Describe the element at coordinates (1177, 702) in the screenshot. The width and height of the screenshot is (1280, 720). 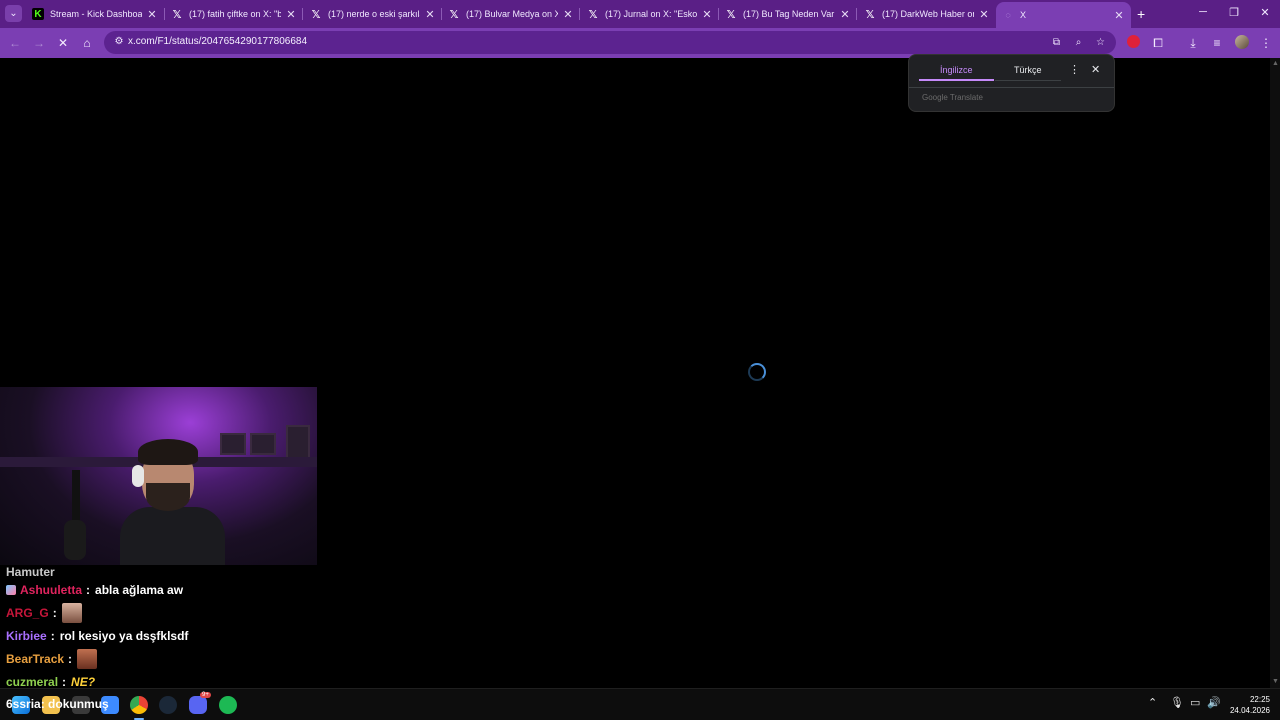
I see `microphone-tray-icon: 🎙` at that location.